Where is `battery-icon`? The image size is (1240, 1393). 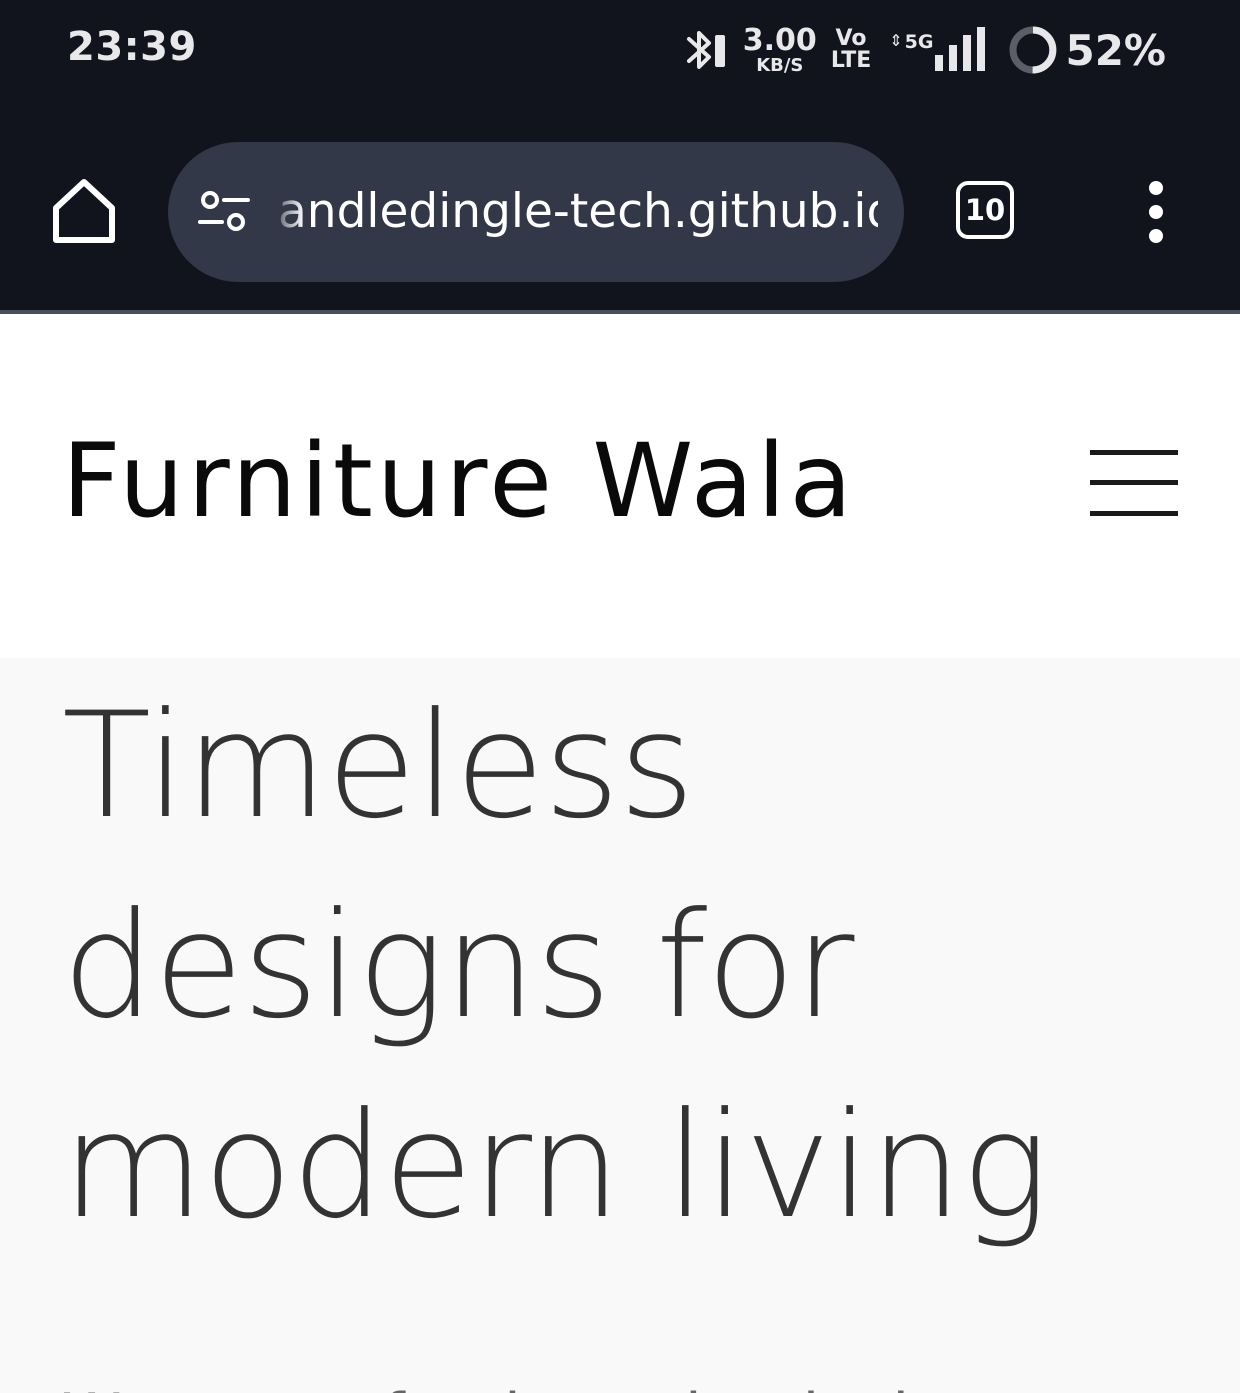
battery-icon is located at coordinates (1033, 50).